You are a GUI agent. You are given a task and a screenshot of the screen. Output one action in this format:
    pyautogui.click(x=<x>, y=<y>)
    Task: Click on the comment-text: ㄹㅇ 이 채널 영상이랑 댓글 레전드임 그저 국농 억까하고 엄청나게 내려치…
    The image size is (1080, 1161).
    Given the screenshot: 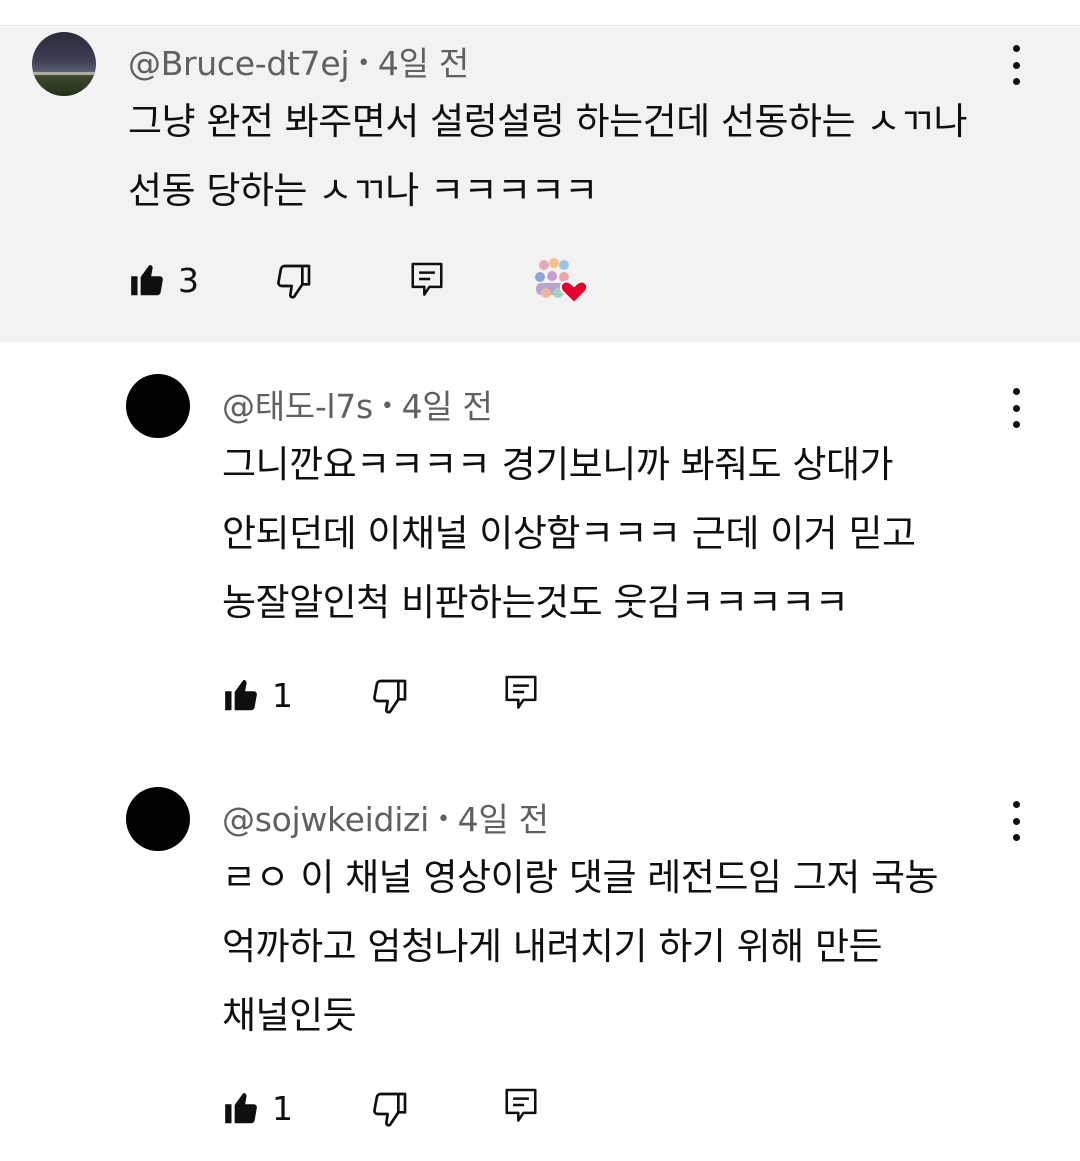 What is the action you would take?
    pyautogui.click(x=580, y=946)
    